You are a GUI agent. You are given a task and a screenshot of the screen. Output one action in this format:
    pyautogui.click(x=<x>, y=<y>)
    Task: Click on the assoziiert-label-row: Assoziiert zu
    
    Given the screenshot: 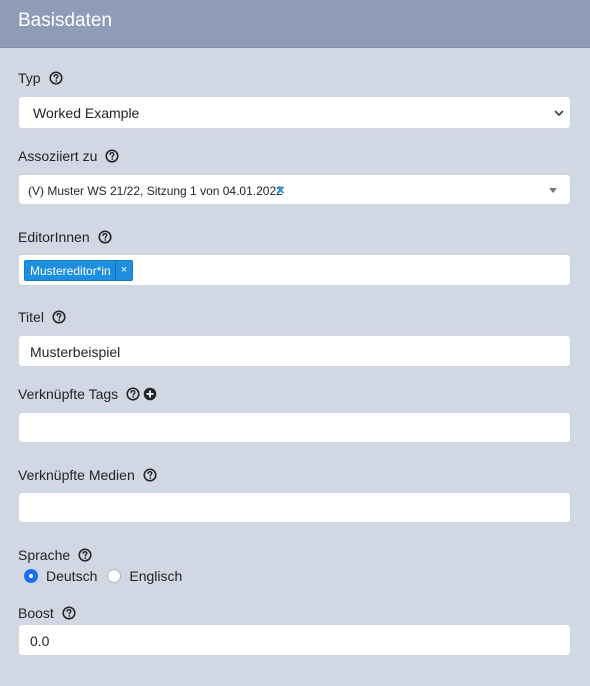 What is the action you would take?
    pyautogui.click(x=68, y=156)
    